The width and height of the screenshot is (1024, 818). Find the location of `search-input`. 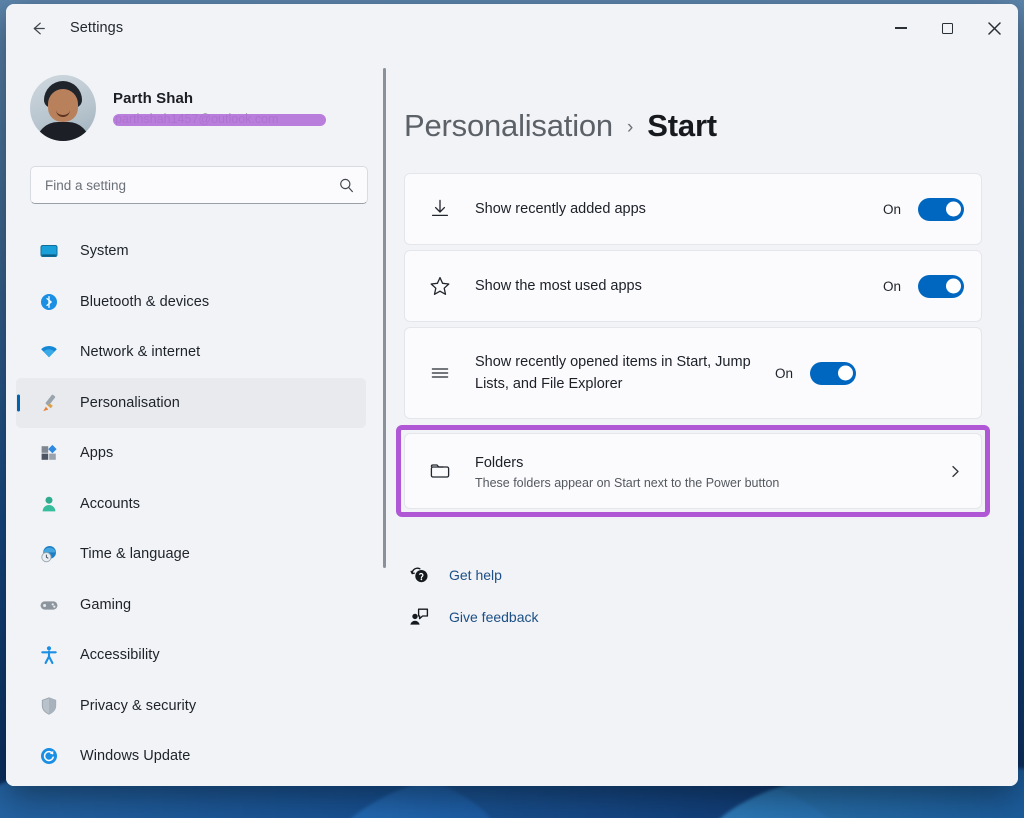

search-input is located at coordinates (191, 185).